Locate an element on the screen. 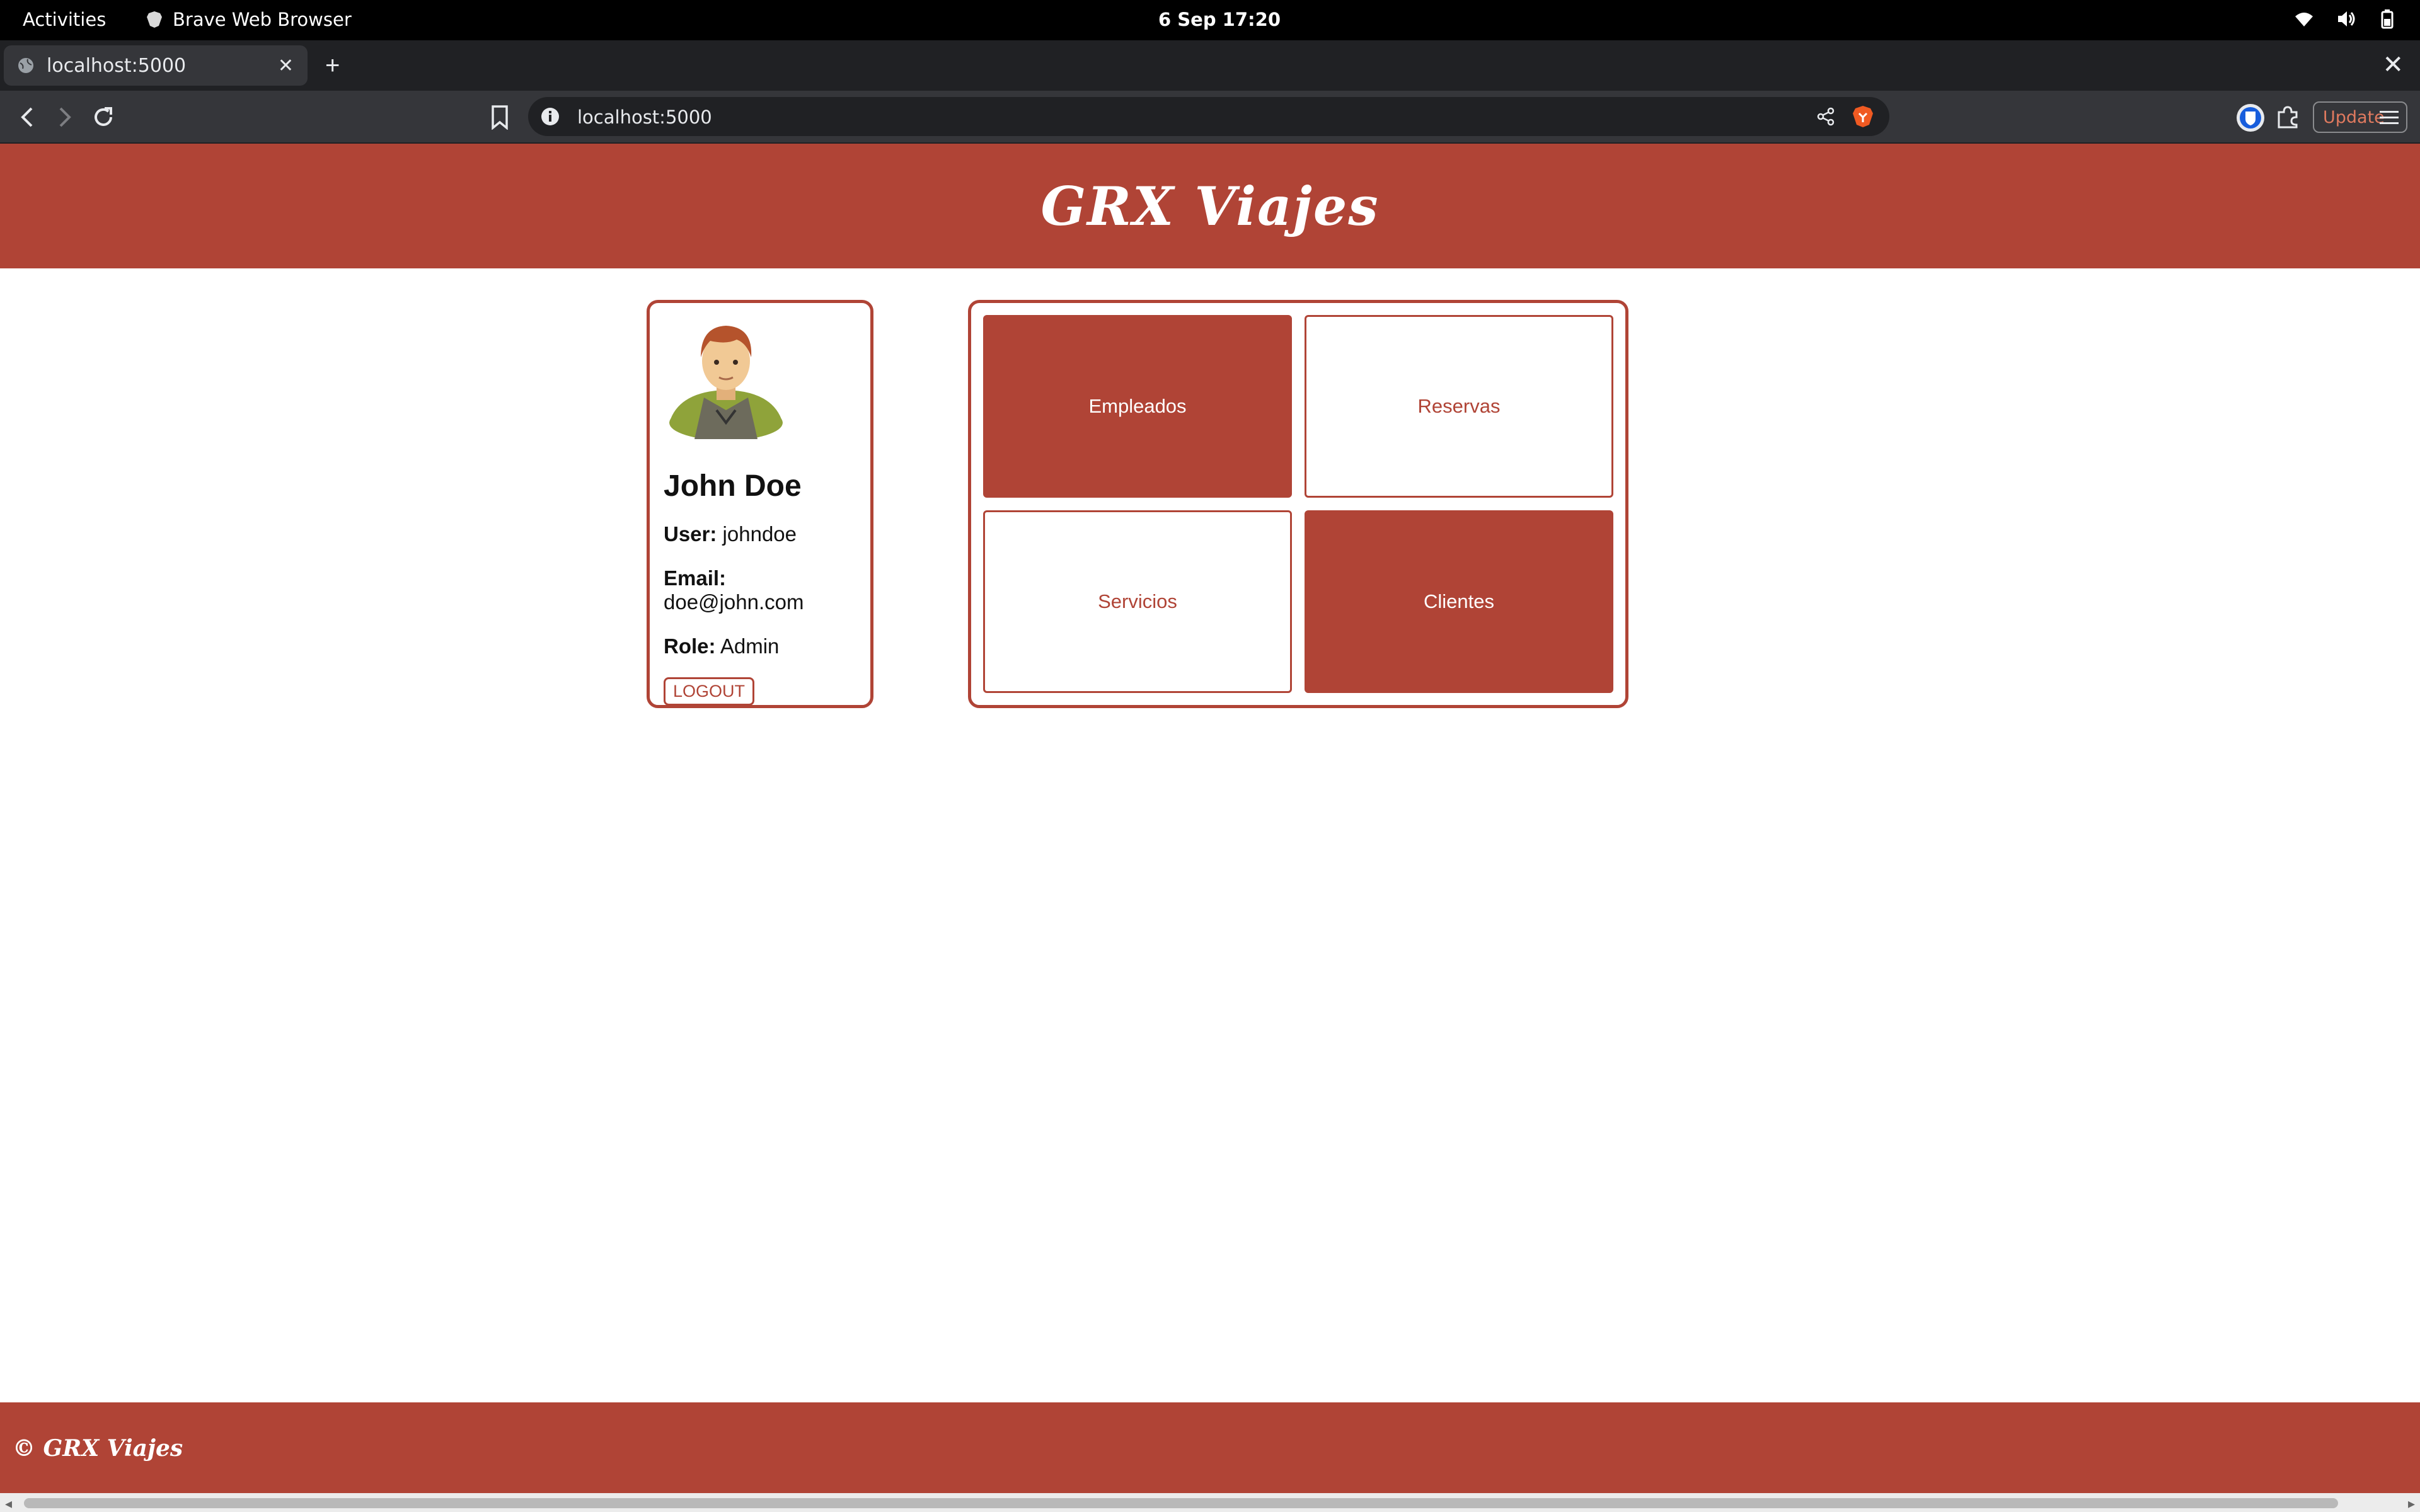 The image size is (2420, 1512). logout-button: LOGOUT is located at coordinates (709, 691).